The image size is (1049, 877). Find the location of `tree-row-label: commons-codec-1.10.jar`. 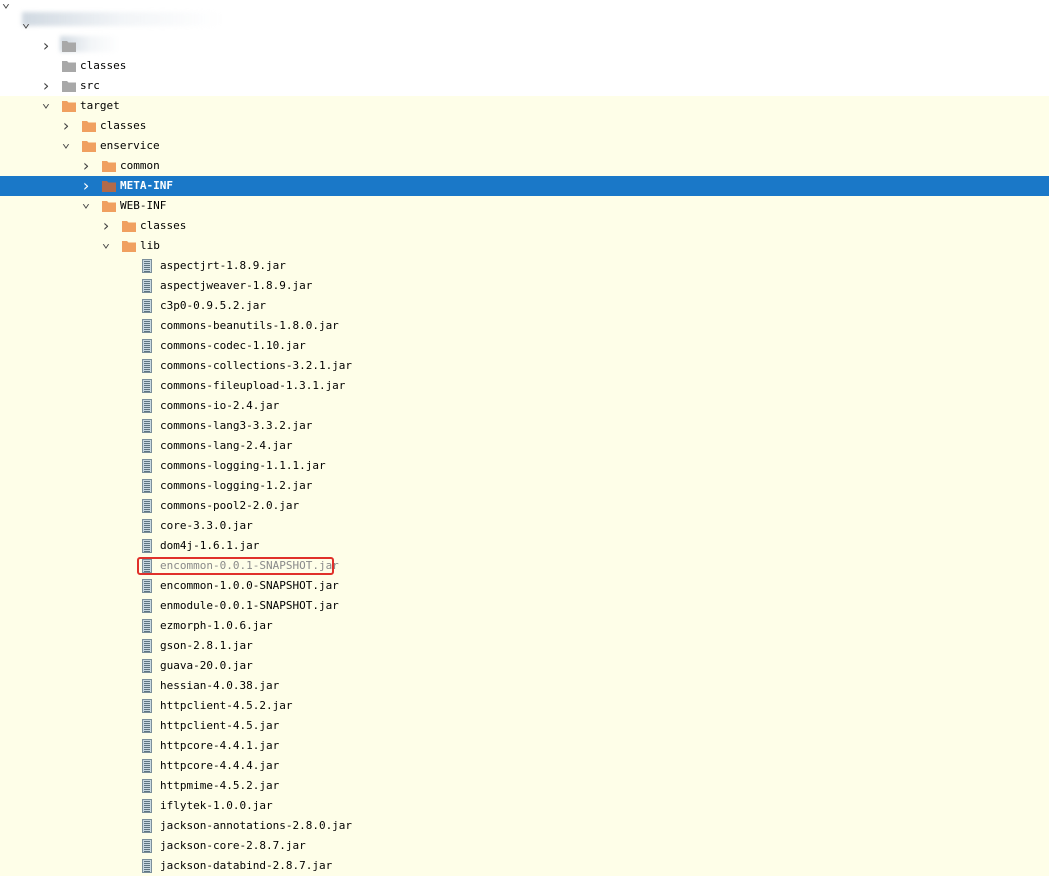

tree-row-label: commons-codec-1.10.jar is located at coordinates (233, 345).